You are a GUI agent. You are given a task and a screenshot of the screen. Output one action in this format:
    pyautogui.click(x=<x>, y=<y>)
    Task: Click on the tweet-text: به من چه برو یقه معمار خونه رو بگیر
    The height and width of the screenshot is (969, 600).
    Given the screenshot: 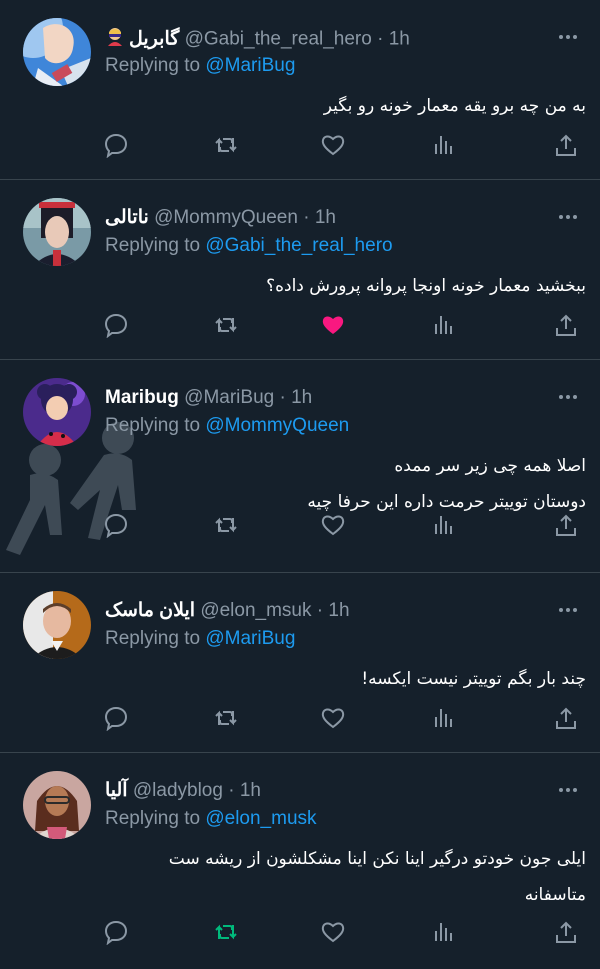 What is the action you would take?
    pyautogui.click(x=345, y=106)
    